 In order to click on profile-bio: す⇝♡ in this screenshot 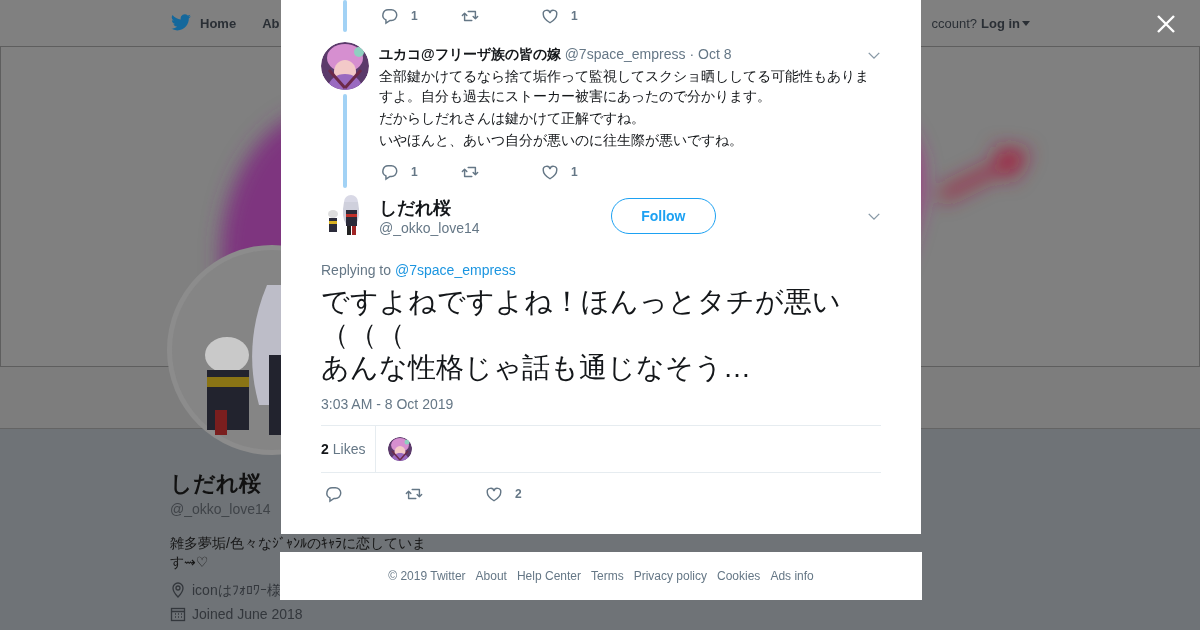, I will do `click(189, 562)`.